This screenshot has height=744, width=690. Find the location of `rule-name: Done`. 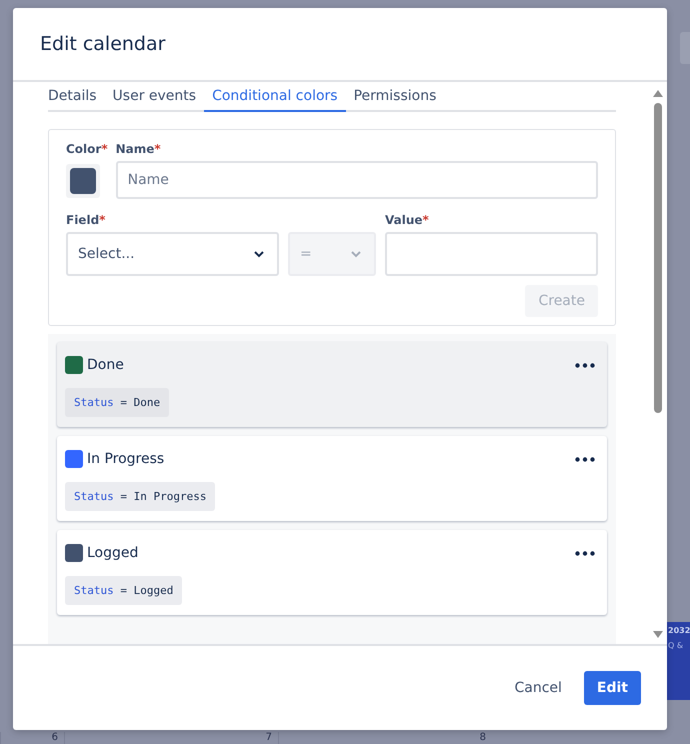

rule-name: Done is located at coordinates (106, 365).